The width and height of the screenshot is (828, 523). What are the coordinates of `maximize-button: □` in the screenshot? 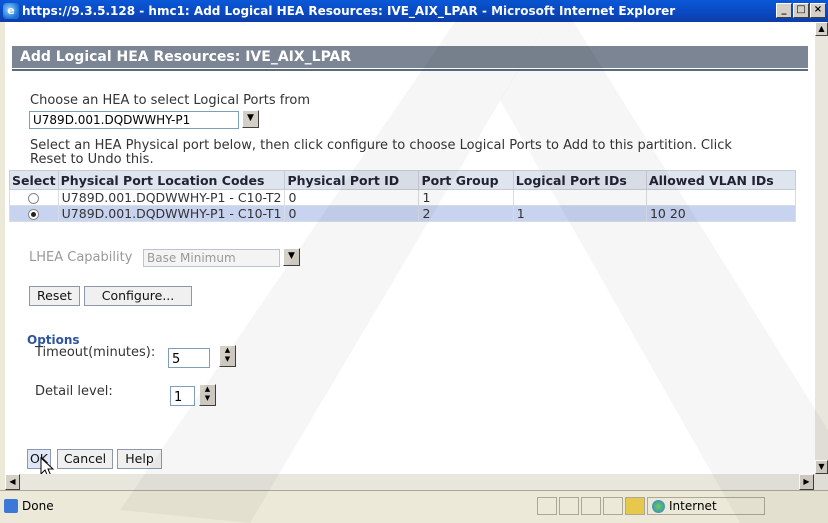 It's located at (801, 10).